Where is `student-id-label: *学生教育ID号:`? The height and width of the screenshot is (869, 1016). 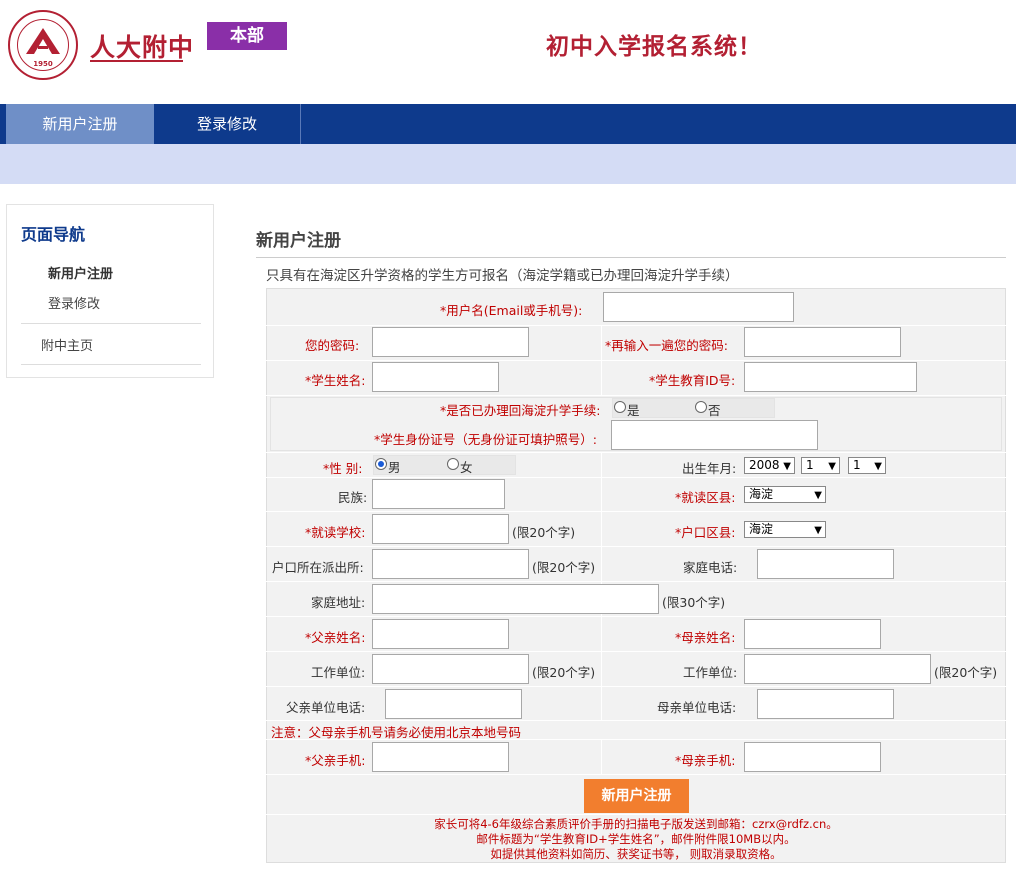
student-id-label: *学生教育ID号: is located at coordinates (692, 380).